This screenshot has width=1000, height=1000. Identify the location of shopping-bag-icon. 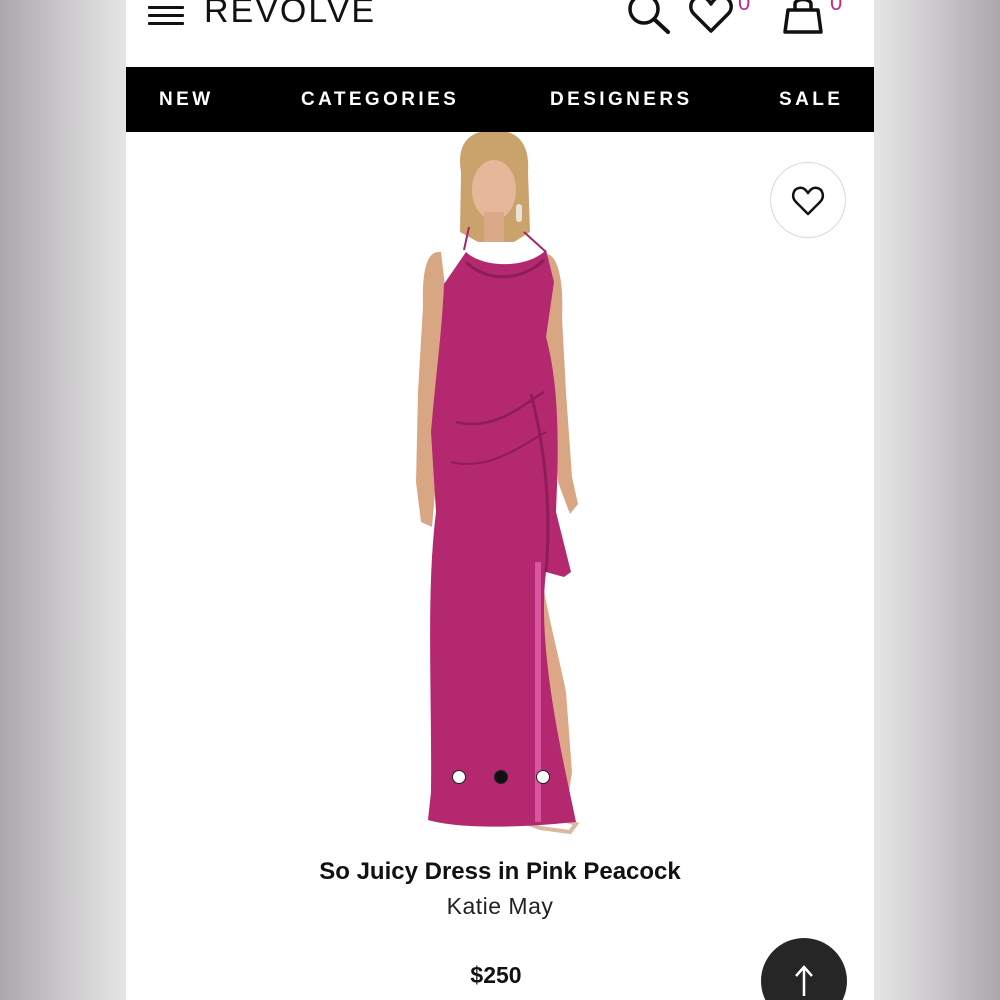
(803, 17).